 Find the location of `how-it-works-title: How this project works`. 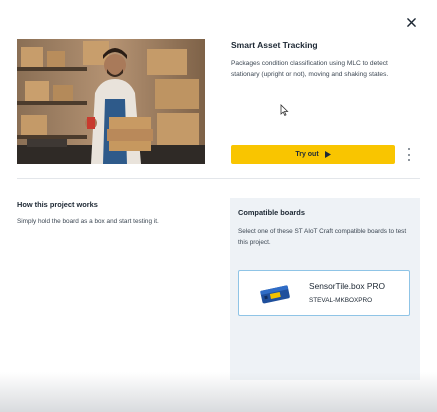

how-it-works-title: How this project works is located at coordinates (57, 204).